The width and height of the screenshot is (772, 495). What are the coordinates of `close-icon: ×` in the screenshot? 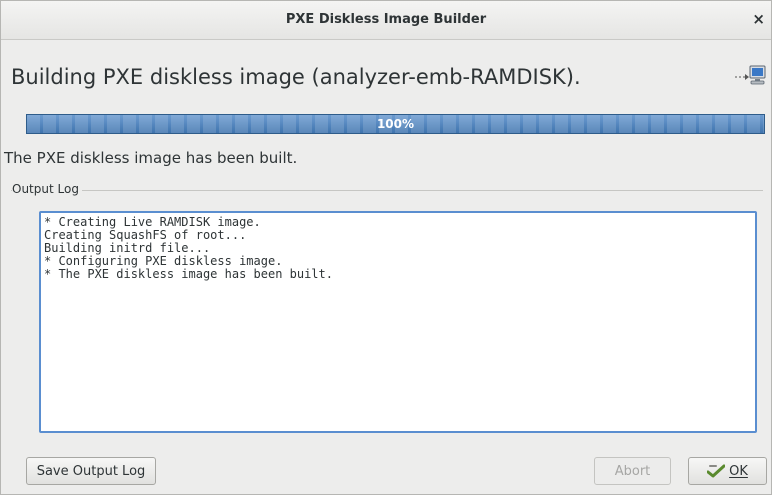 It's located at (758, 19).